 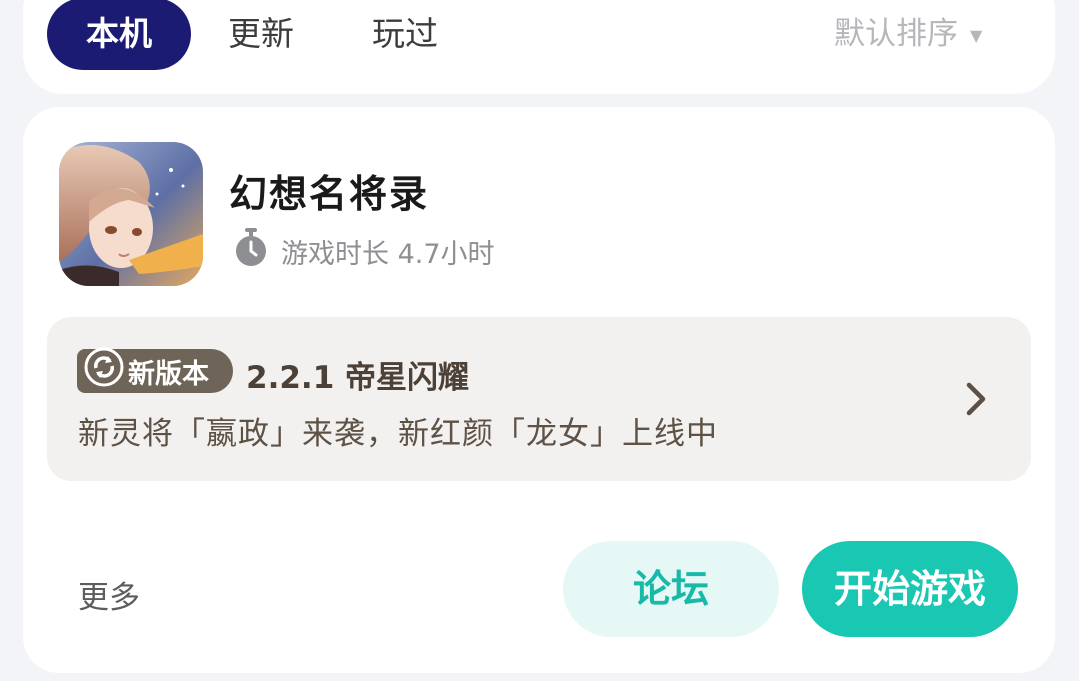 What do you see at coordinates (104, 367) in the screenshot?
I see `refresh-icon` at bounding box center [104, 367].